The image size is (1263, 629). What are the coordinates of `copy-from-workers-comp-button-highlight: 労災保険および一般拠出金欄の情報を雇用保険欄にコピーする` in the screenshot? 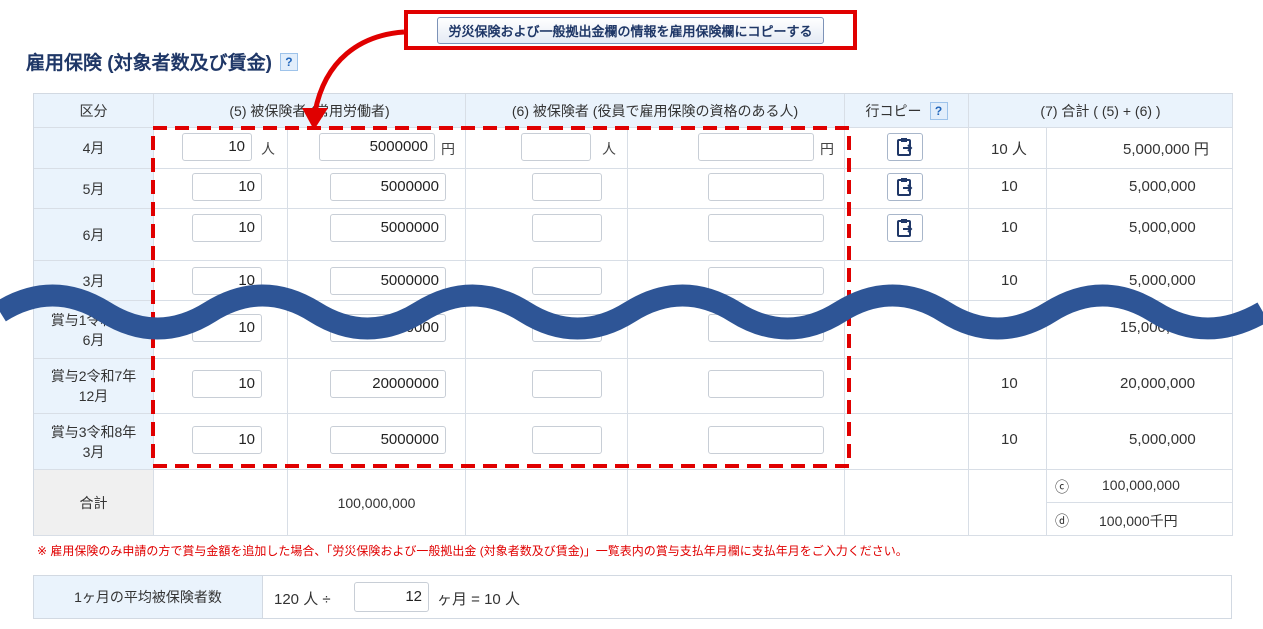 It's located at (630, 30).